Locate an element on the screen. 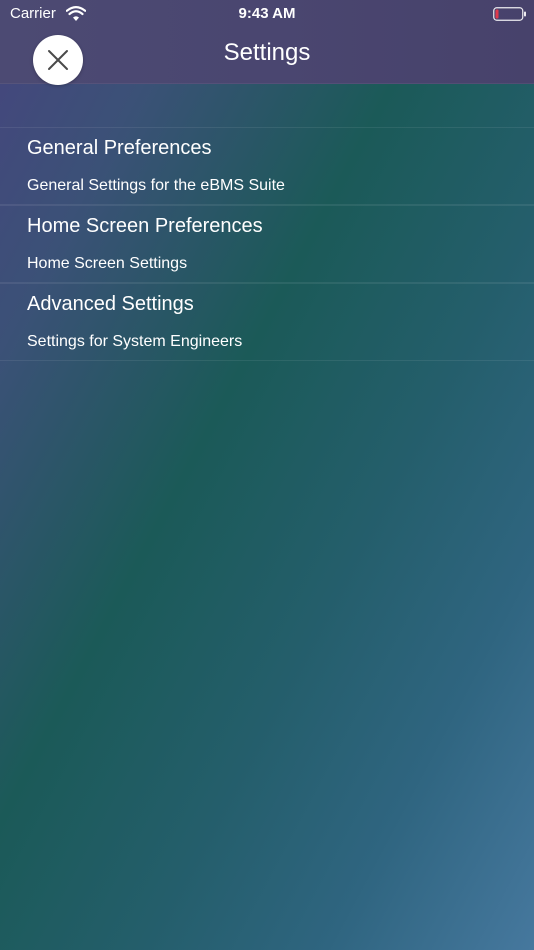  status-bar: Carrier 9:43 AM is located at coordinates (267, 14).